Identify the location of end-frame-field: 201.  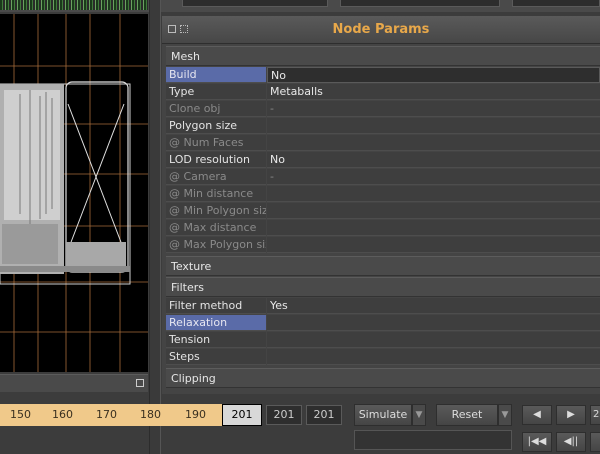
(324, 415).